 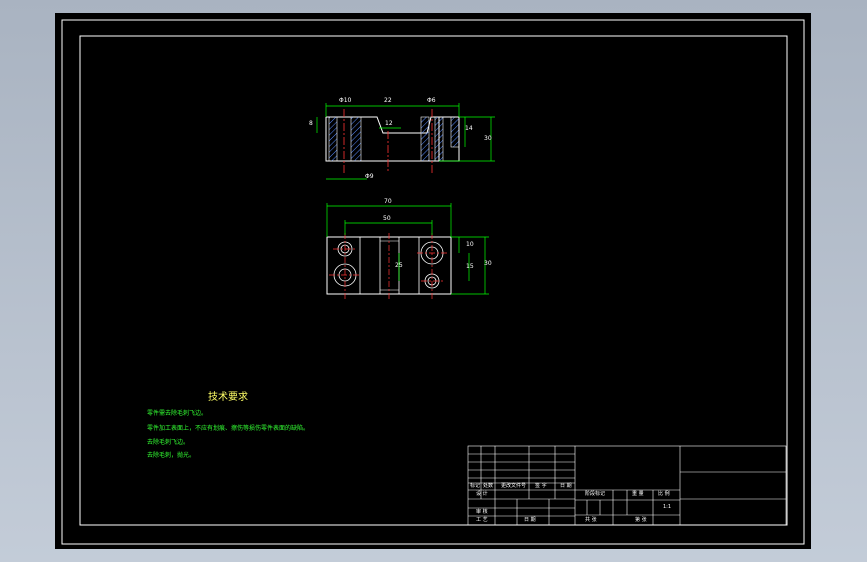 I want to click on tb-label-scale: 比 例, so click(x=664, y=494).